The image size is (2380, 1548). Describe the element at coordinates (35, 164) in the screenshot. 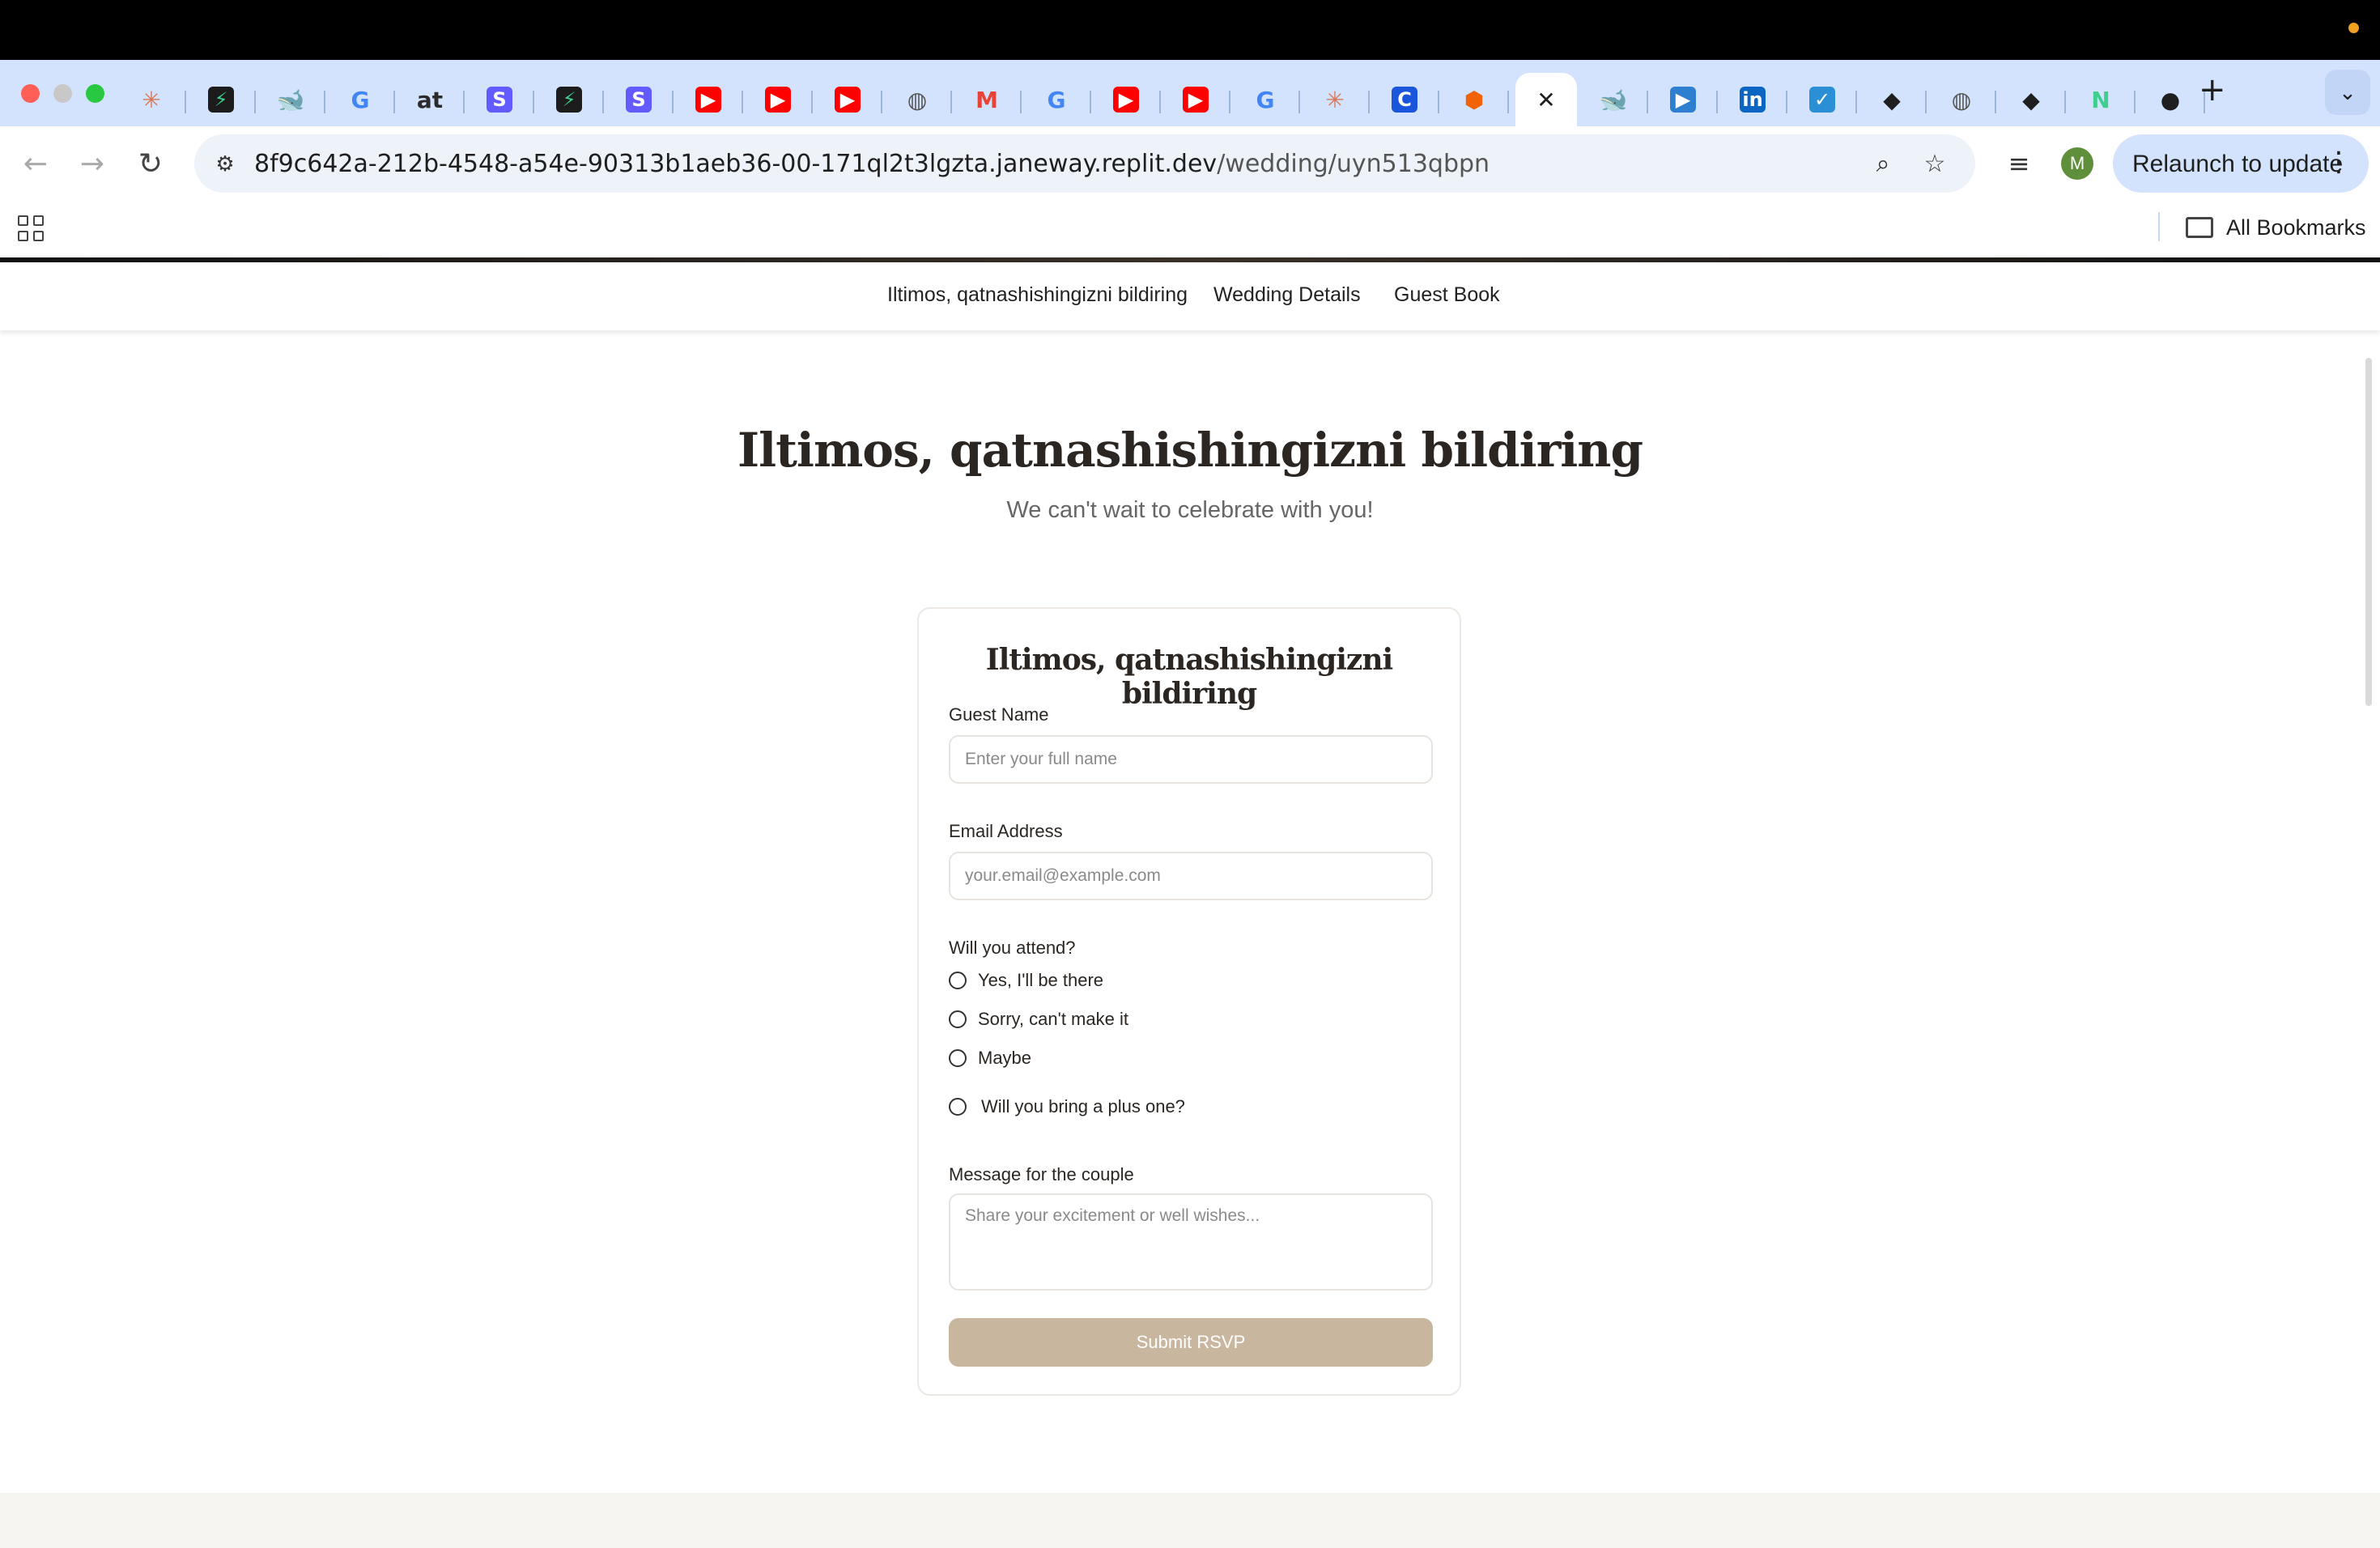

I see `back-button: ←` at that location.